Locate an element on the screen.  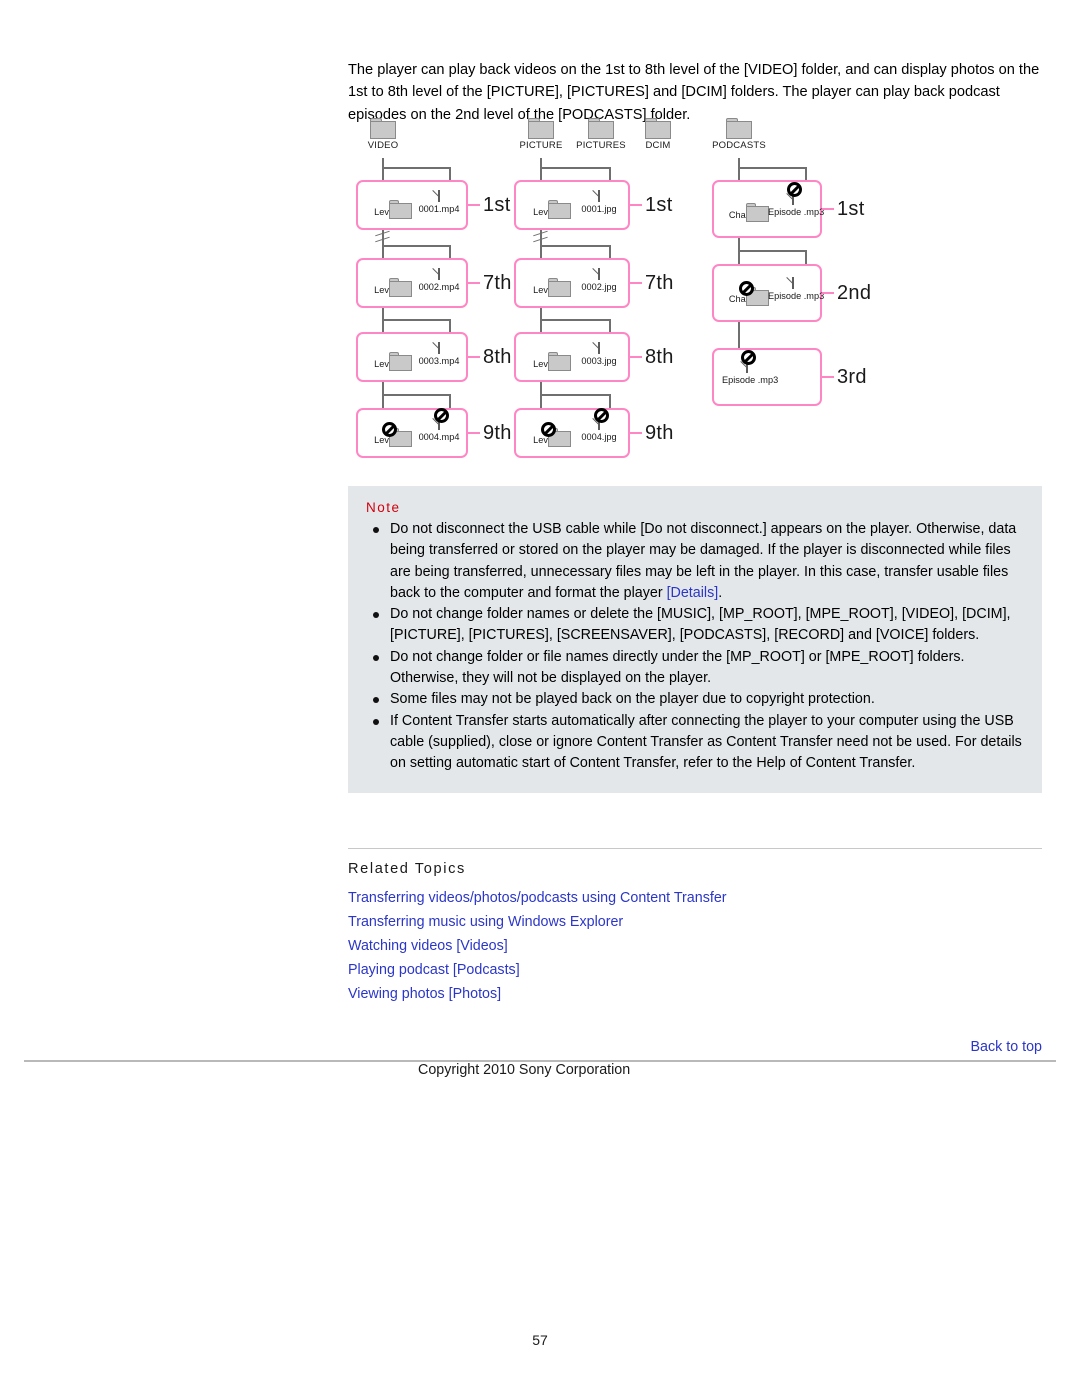
page-number: 57 is located at coordinates (540, 1340).